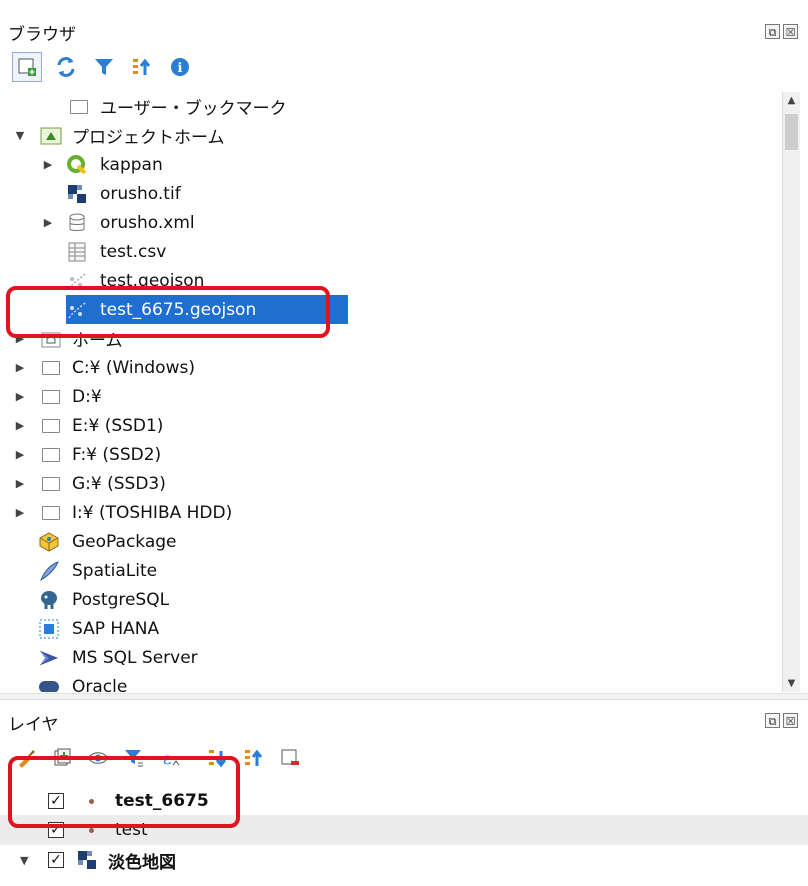 The width and height of the screenshot is (808, 886). Describe the element at coordinates (119, 483) in the screenshot. I see `tree-item-label: G:¥ (SSD3)` at that location.